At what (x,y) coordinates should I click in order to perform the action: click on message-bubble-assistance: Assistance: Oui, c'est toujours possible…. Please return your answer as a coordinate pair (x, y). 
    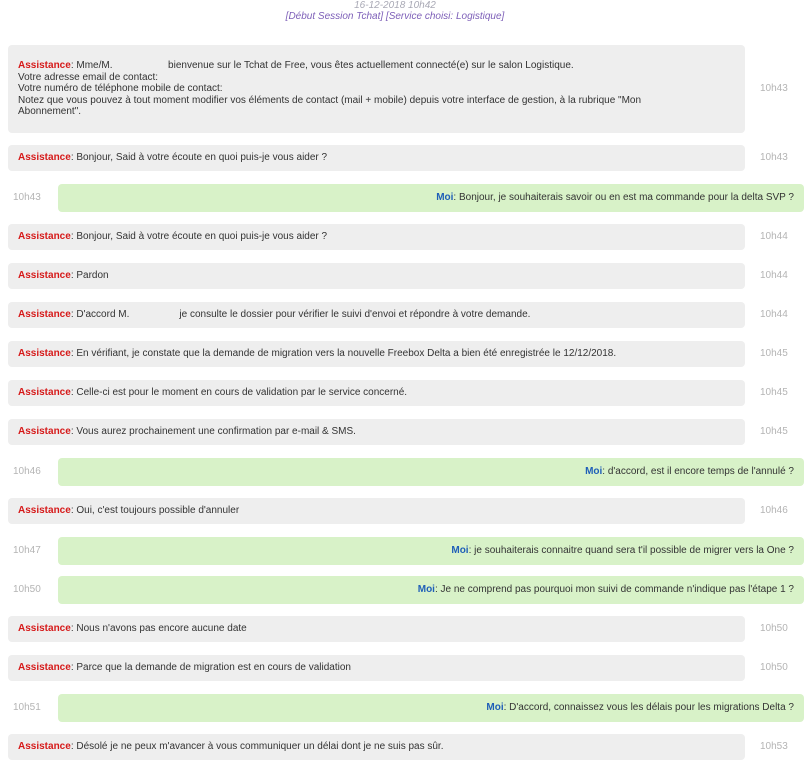
    Looking at the image, I should click on (376, 511).